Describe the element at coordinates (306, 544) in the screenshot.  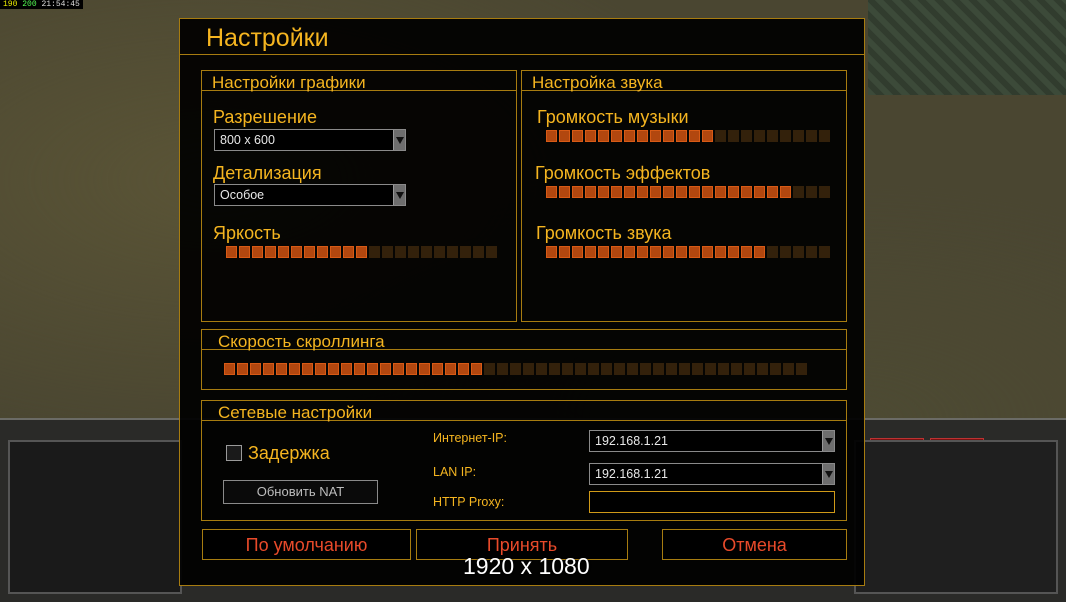
I see `defaults-button: По умолчанию` at that location.